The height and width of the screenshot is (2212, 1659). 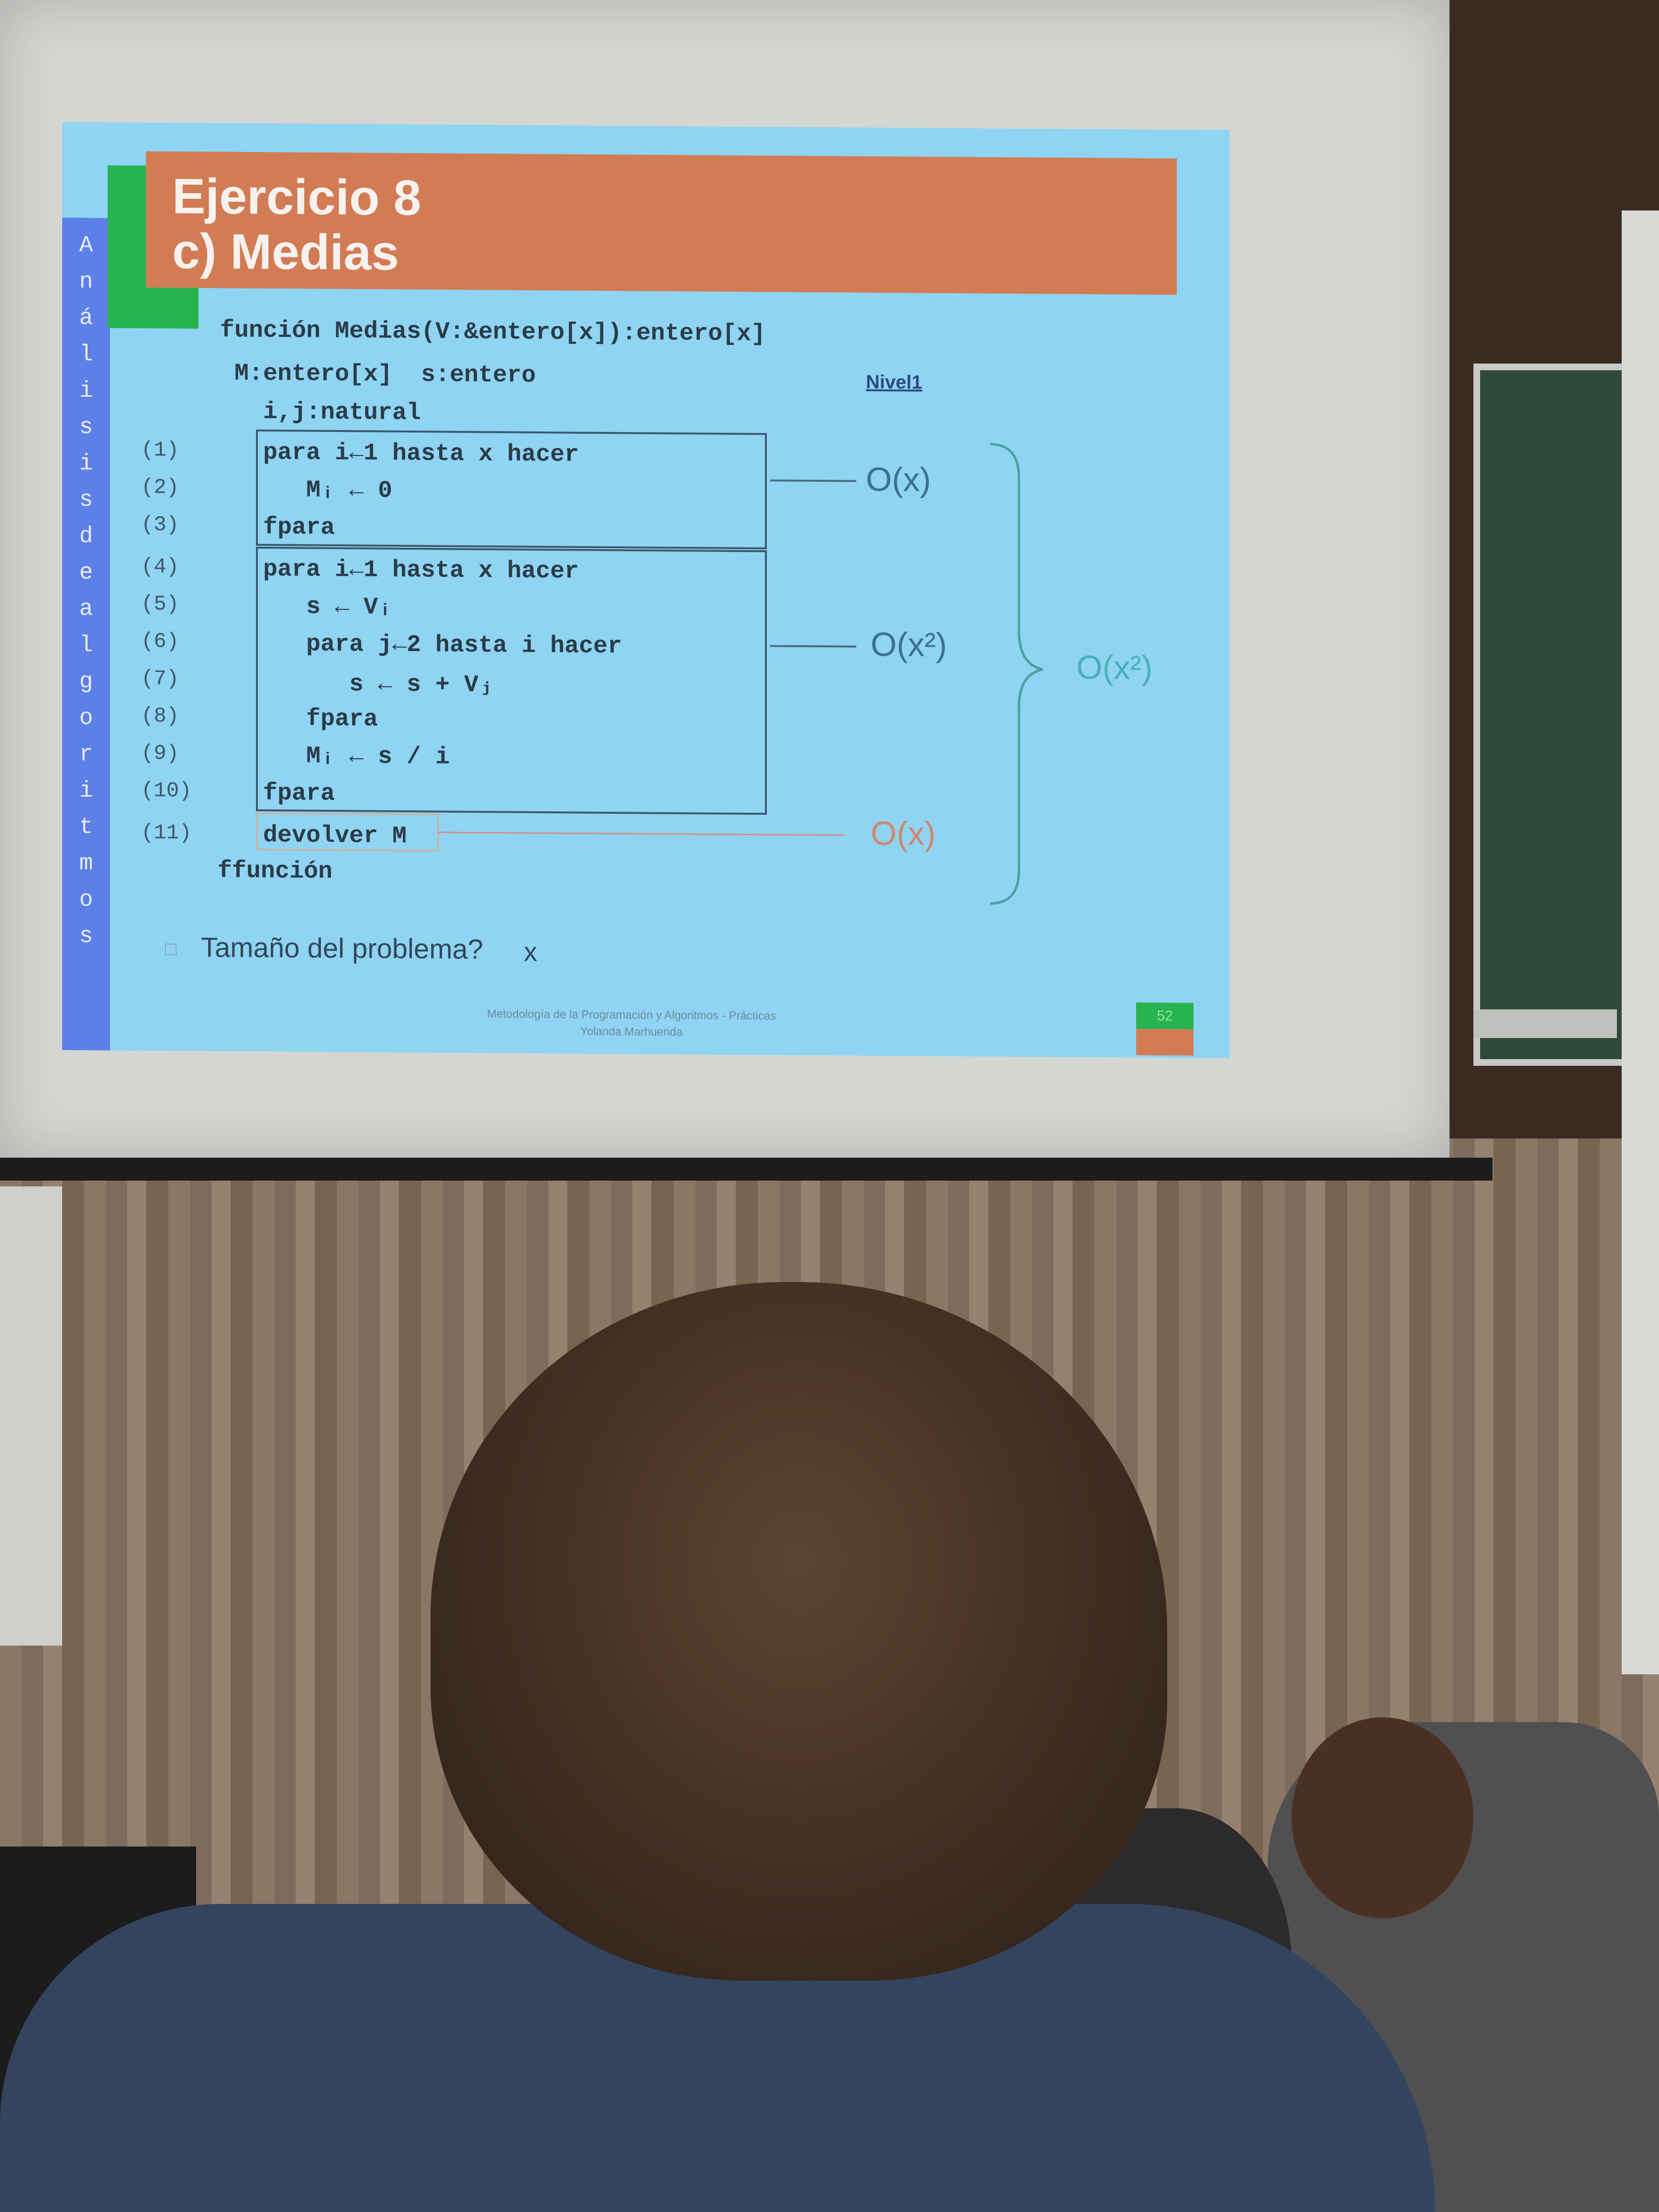 What do you see at coordinates (799, 1631) in the screenshot?
I see `foreground-student-head` at bounding box center [799, 1631].